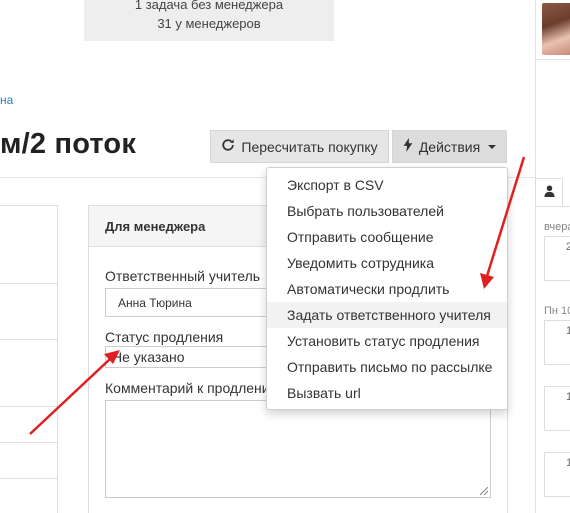 This screenshot has width=570, height=513. Describe the element at coordinates (183, 276) in the screenshot. I see `teacher-label: Ответственный учитель` at that location.